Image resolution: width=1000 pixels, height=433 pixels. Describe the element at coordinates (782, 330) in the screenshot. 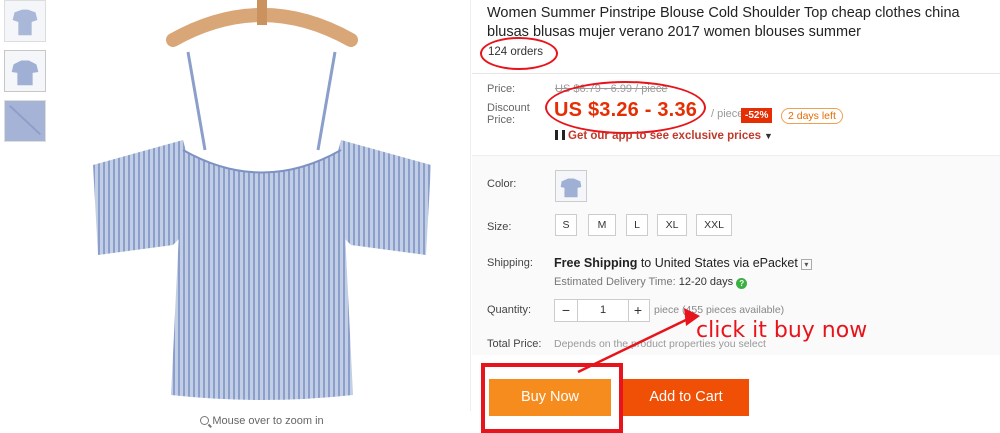

I see `annotation-text: click it buy now` at that location.